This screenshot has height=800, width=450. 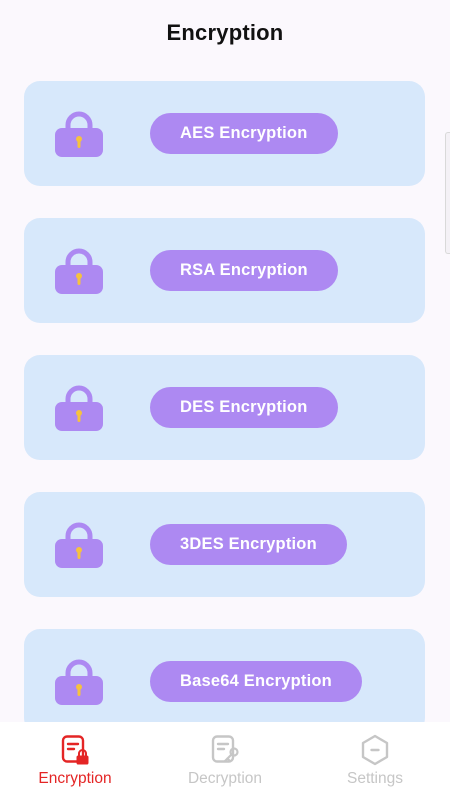 I want to click on encryption-card-aes: AES Encryption, so click(x=224, y=133).